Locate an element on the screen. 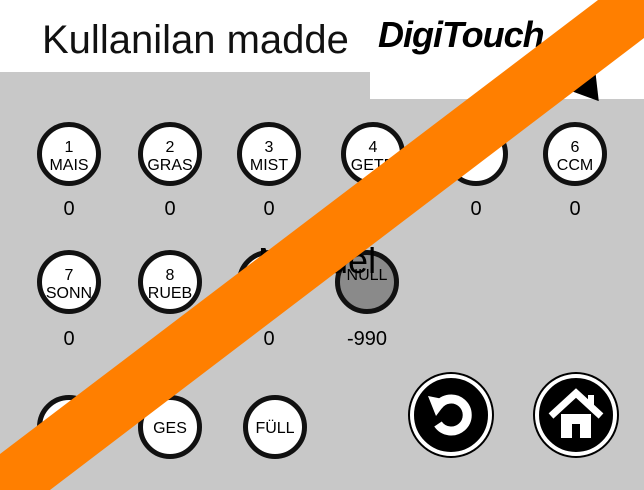  button-label: GETR is located at coordinates (373, 165).